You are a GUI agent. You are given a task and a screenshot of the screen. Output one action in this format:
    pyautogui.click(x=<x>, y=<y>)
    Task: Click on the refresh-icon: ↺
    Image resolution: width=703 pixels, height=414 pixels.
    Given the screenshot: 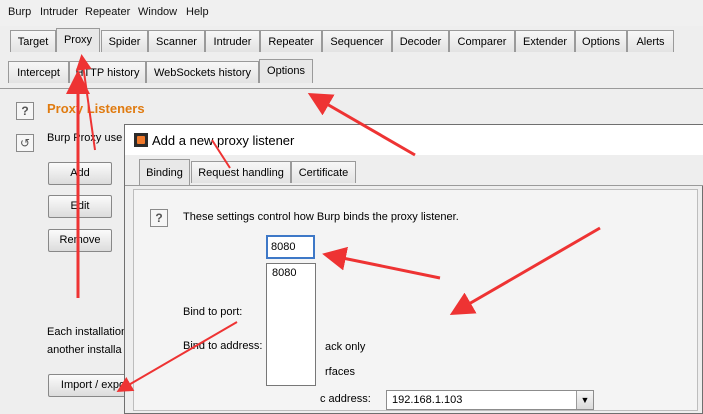 What is the action you would take?
    pyautogui.click(x=25, y=143)
    